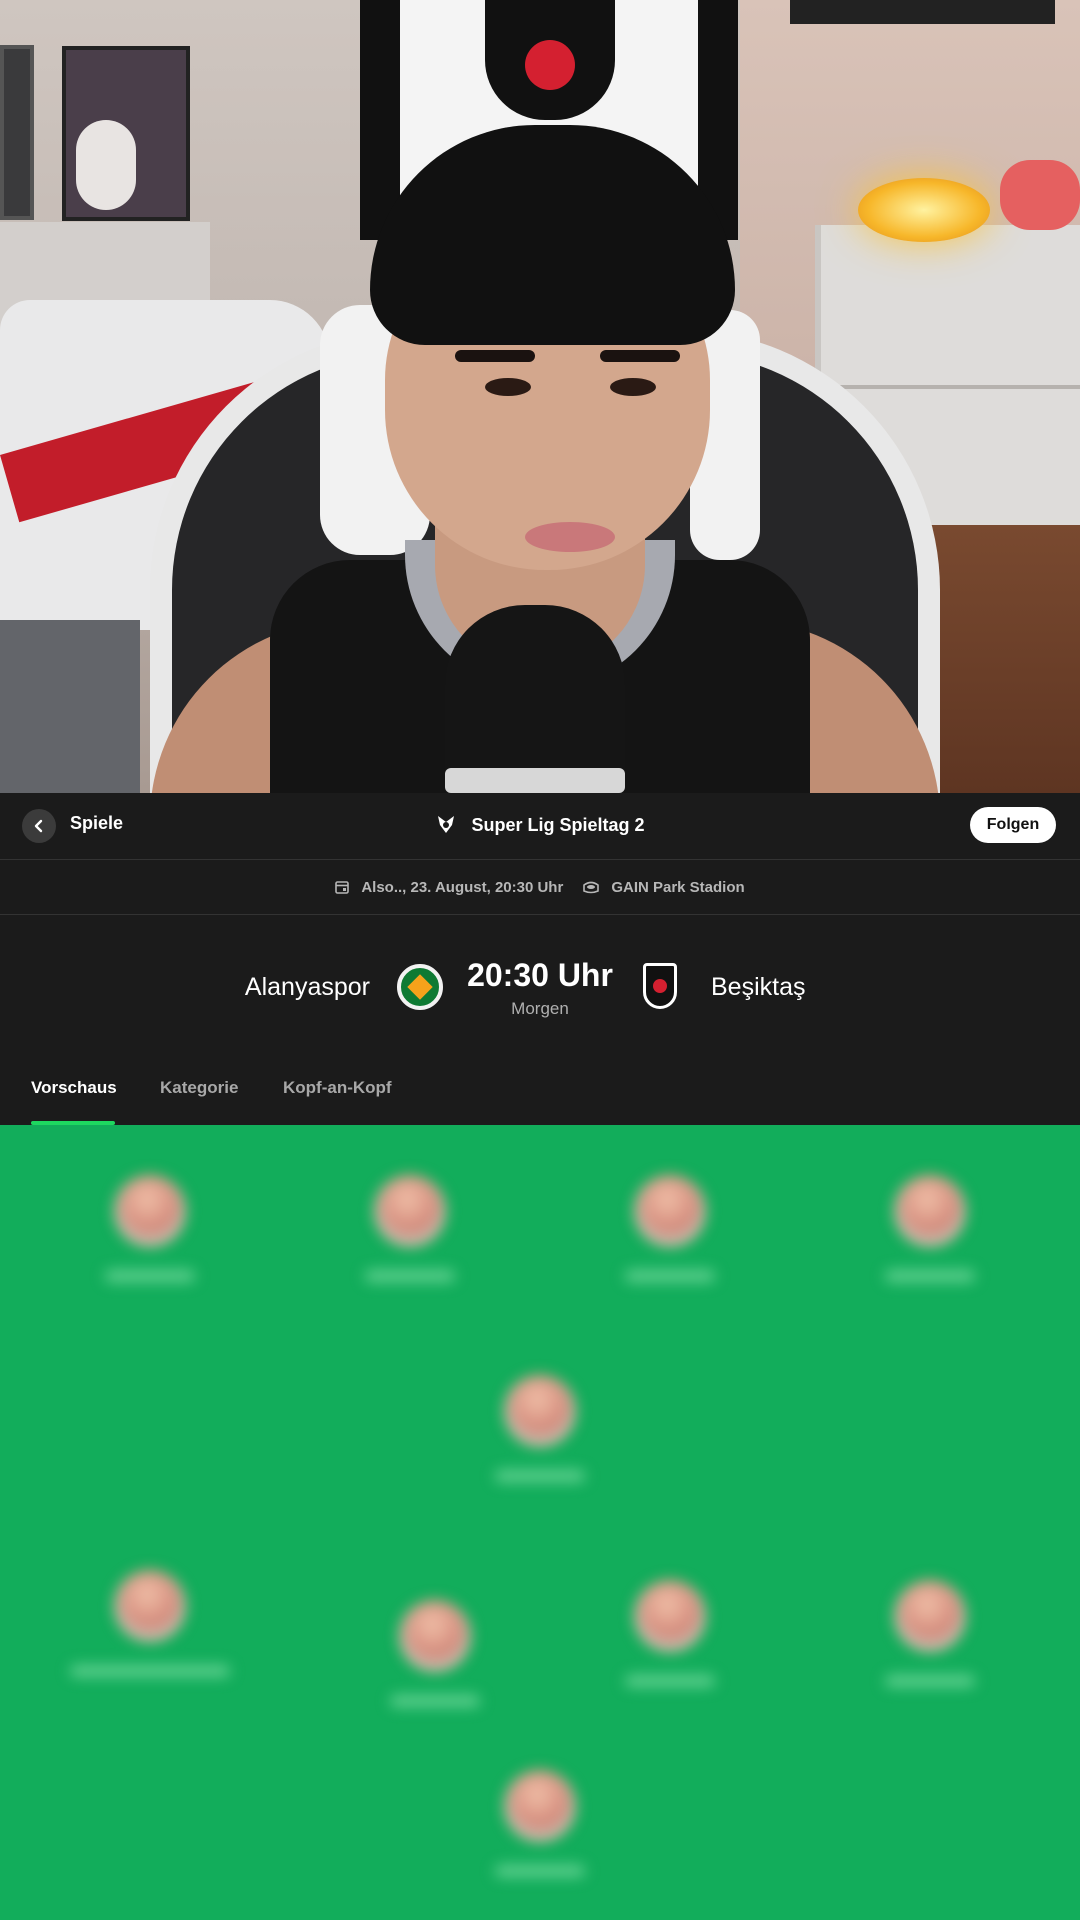  I want to click on microphone, so click(535, 699).